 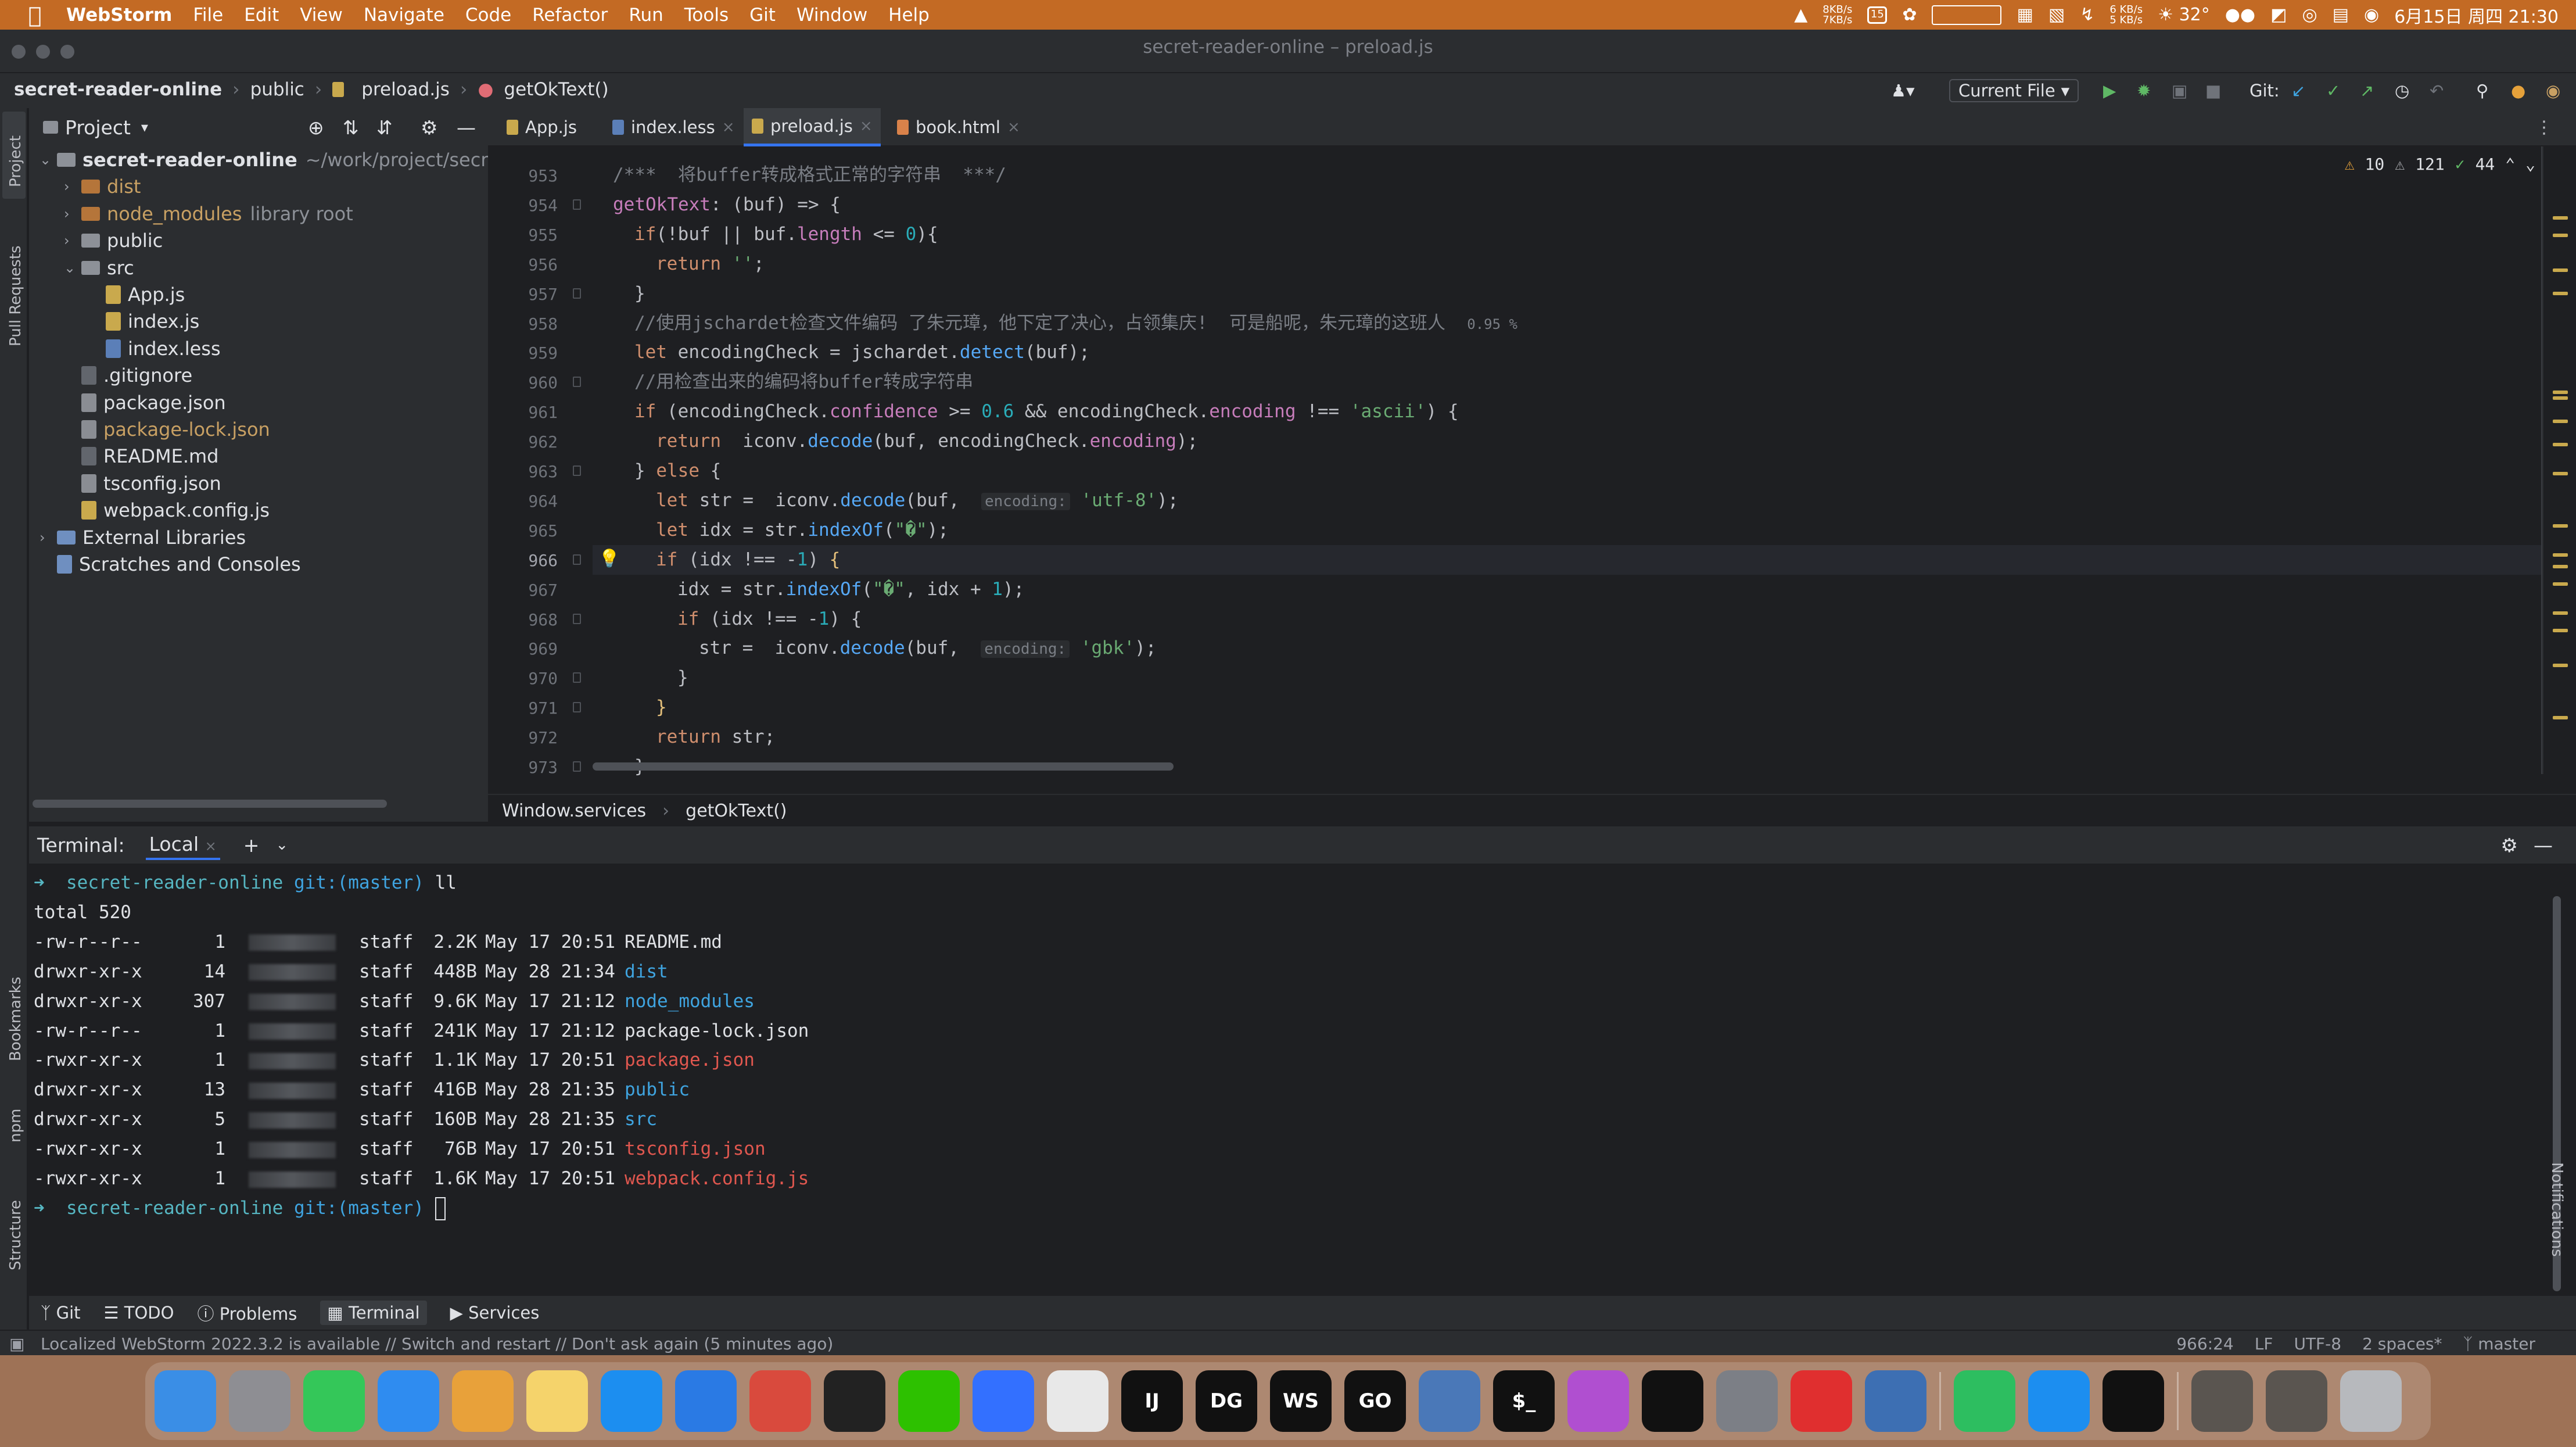 What do you see at coordinates (854, 1401) in the screenshot?
I see `qq-icon` at bounding box center [854, 1401].